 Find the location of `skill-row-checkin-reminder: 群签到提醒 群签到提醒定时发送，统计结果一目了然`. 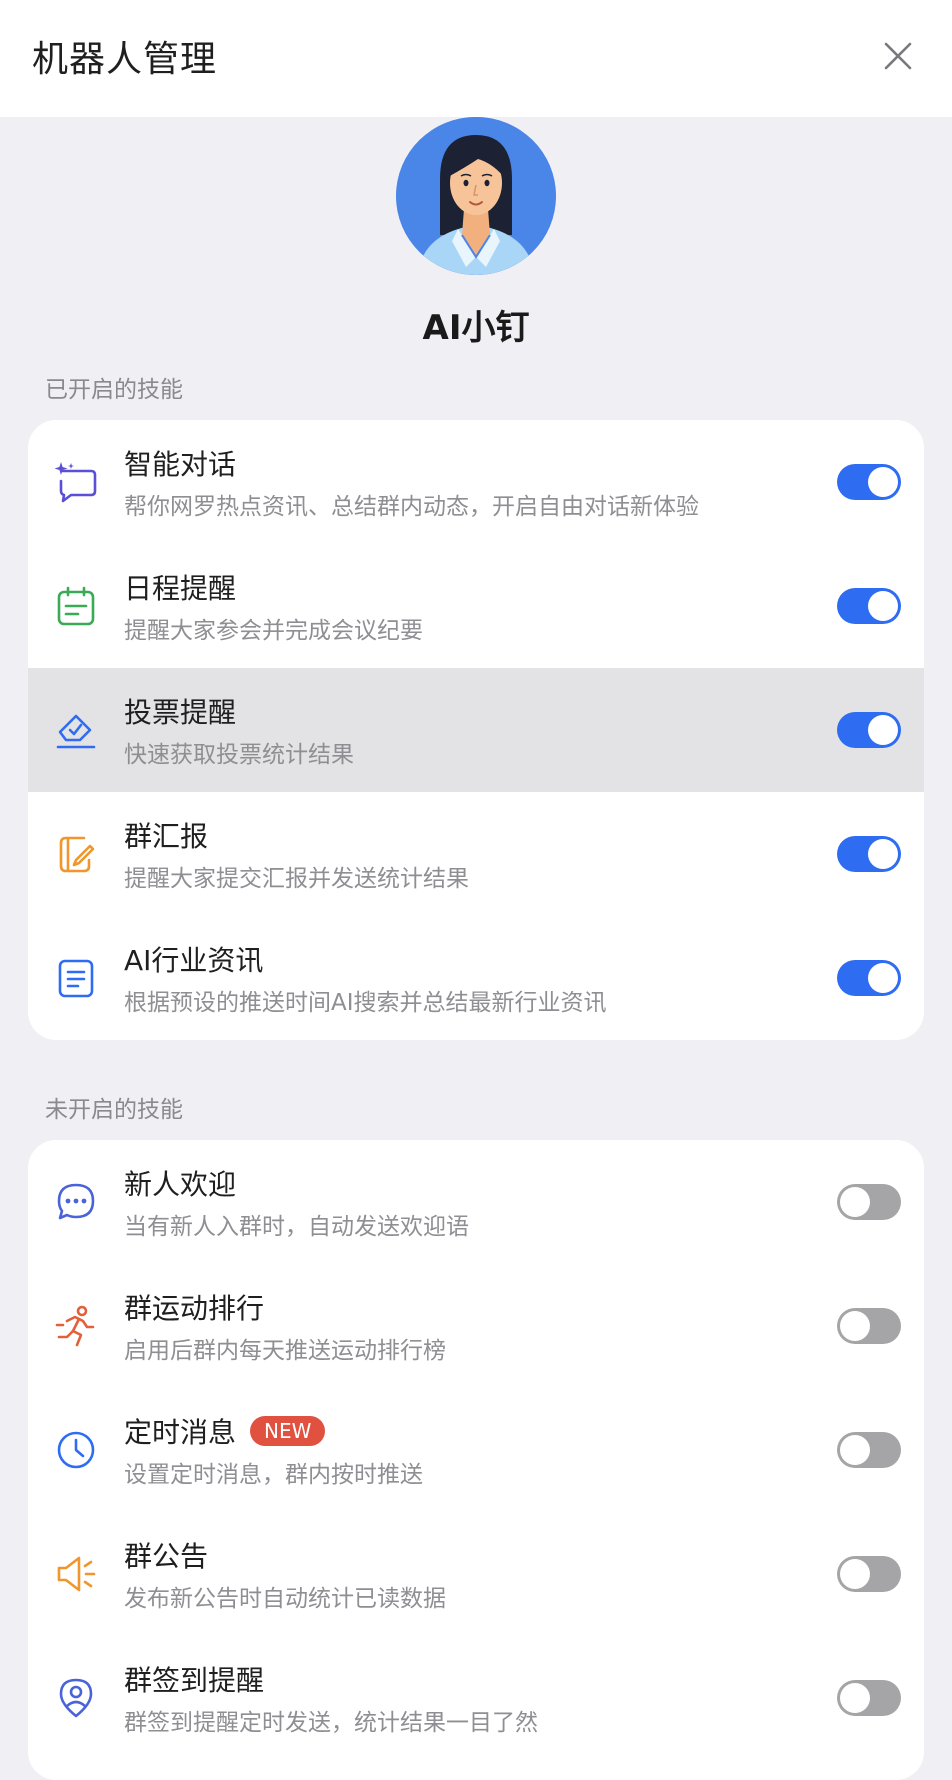

skill-row-checkin-reminder: 群签到提醒 群签到提醒定时发送，统计结果一目了然 is located at coordinates (476, 1698).